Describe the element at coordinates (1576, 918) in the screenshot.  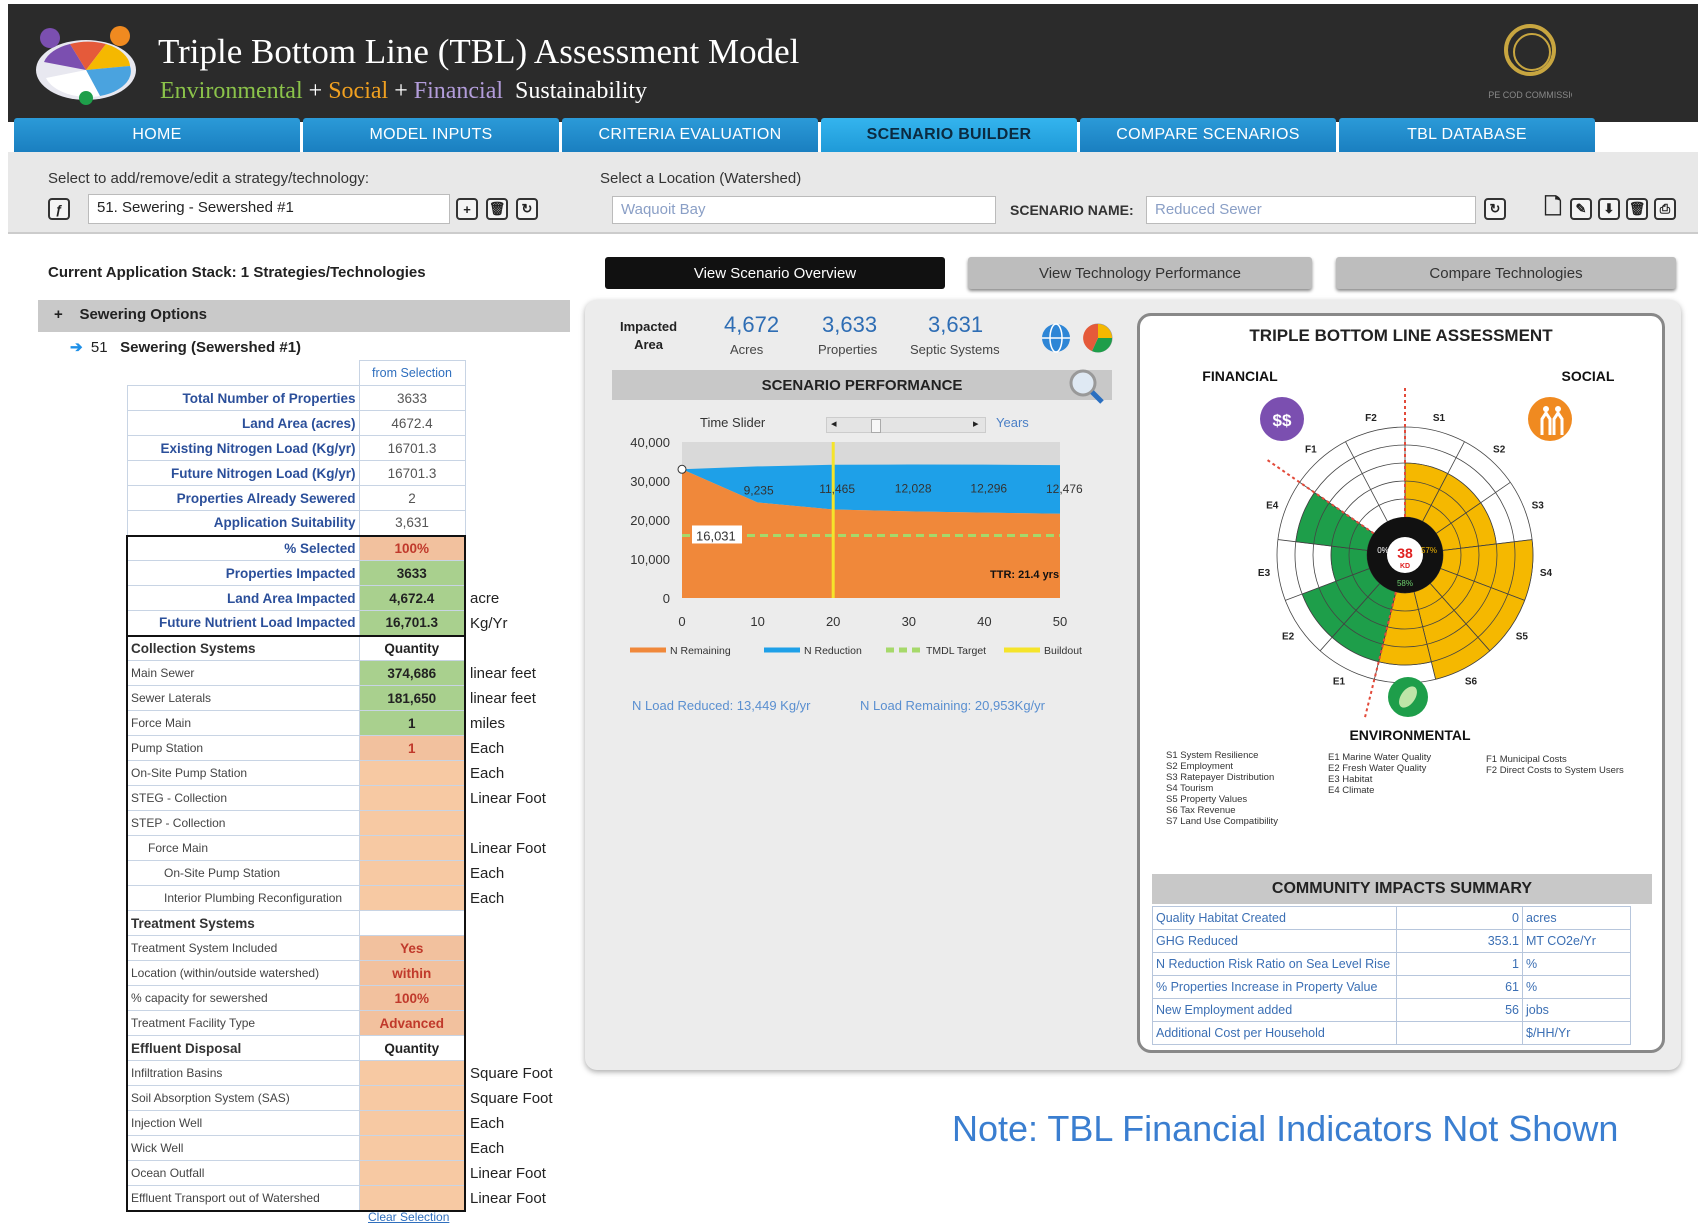
I see `impact-unit: acres` at that location.